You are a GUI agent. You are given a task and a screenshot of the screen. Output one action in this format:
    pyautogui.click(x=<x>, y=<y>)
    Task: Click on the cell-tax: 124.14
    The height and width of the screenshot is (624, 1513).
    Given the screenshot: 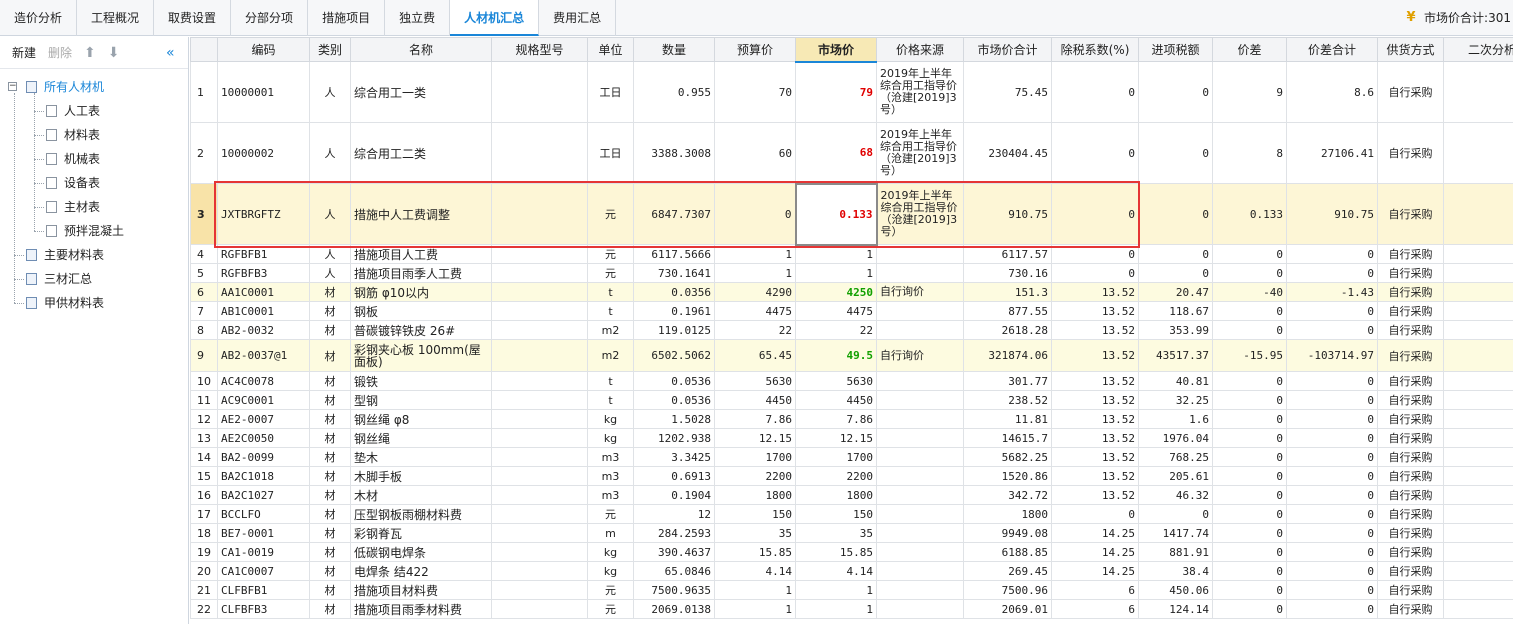 What is the action you would take?
    pyautogui.click(x=1175, y=609)
    